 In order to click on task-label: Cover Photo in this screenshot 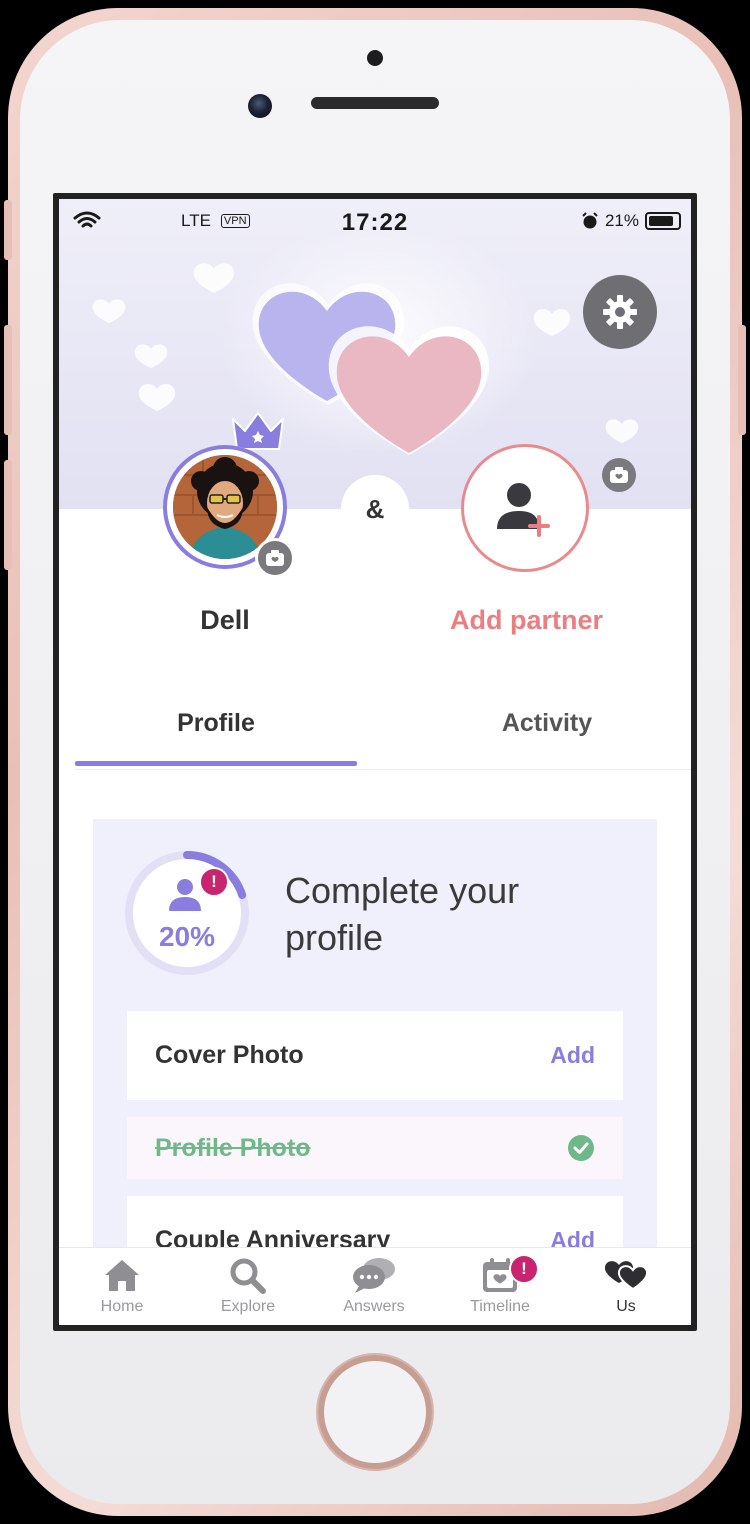, I will do `click(229, 1055)`.